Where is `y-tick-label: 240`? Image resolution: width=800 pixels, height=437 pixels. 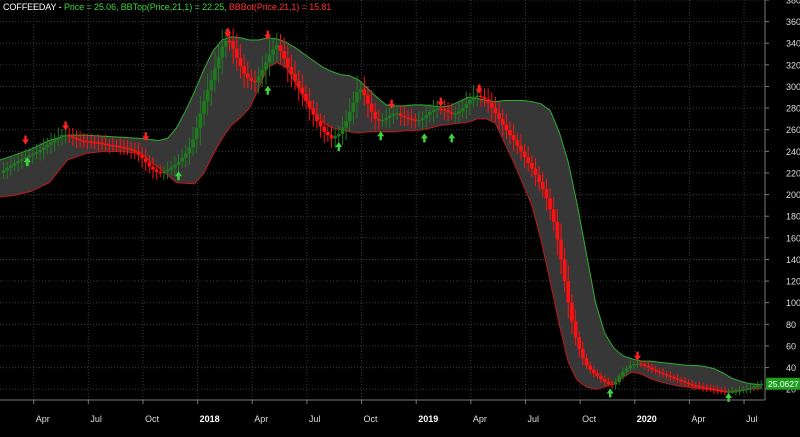 y-tick-label: 240 is located at coordinates (793, 152).